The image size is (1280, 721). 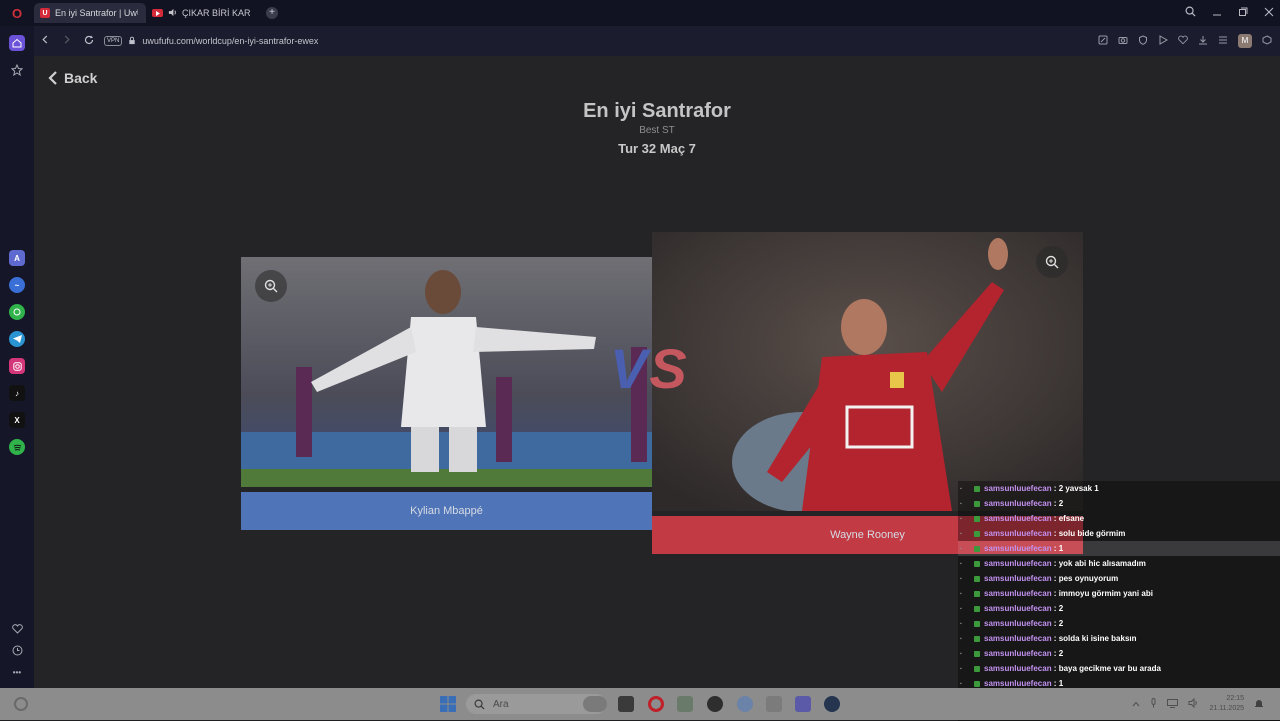 I want to click on teams-icon, so click(x=803, y=704).